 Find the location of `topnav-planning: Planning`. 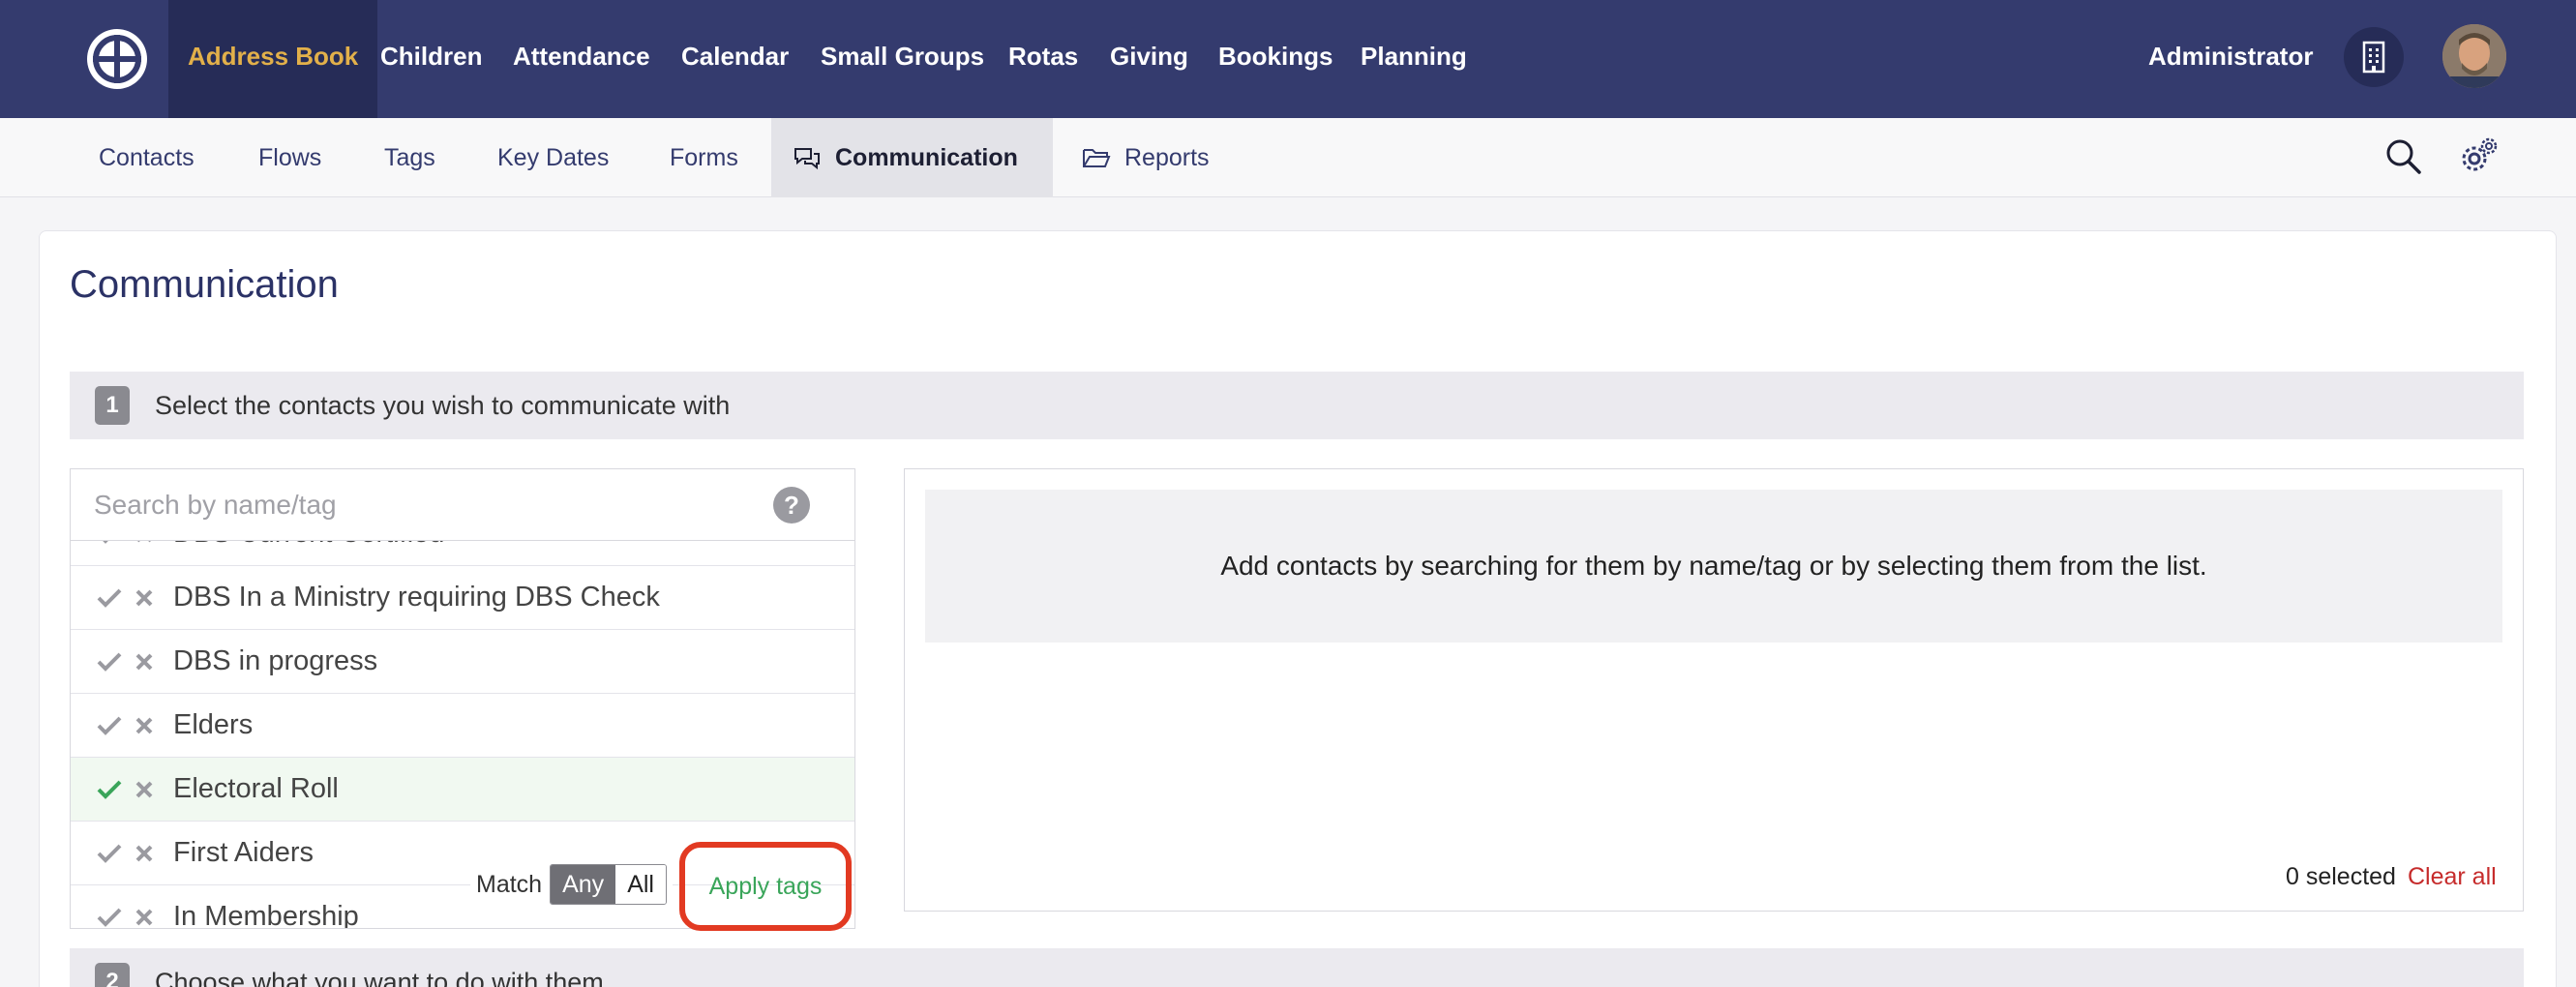

topnav-planning: Planning is located at coordinates (1413, 59).